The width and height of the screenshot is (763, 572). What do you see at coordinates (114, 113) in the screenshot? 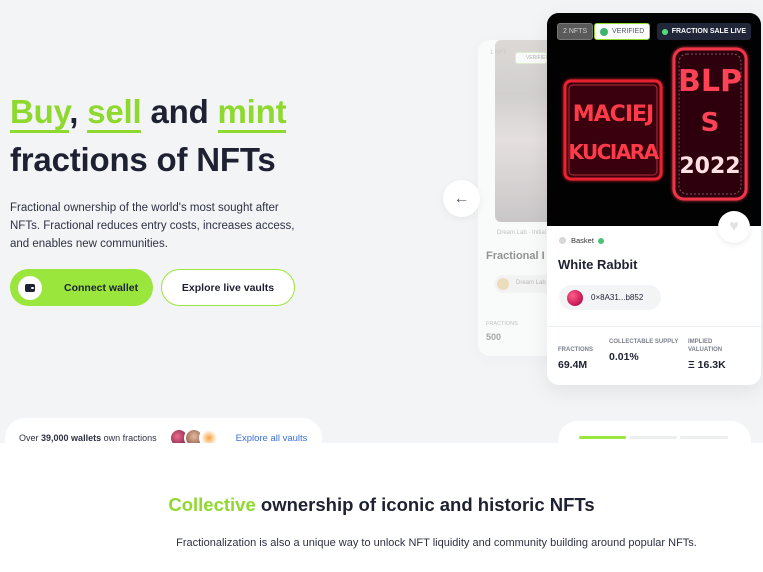
I see `headline-word-sell: sell` at bounding box center [114, 113].